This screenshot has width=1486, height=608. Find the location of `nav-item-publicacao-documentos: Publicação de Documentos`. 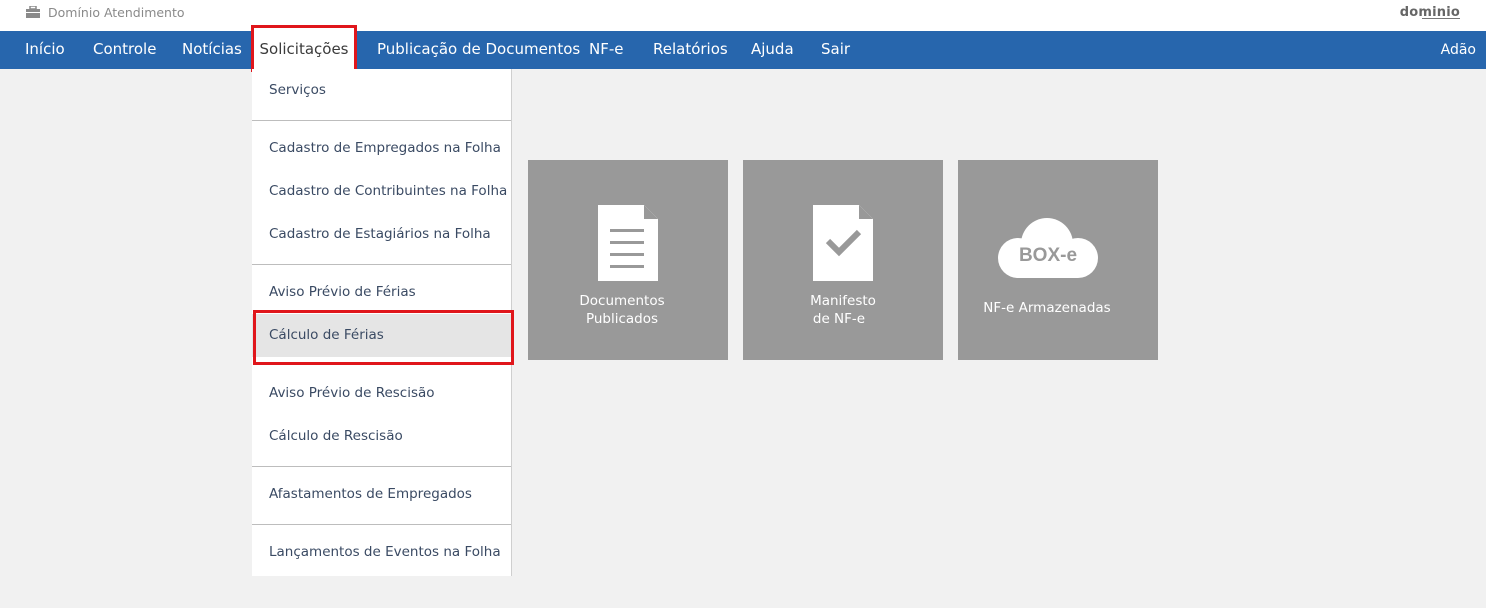

nav-item-publicacao-documentos: Publicação de Documentos is located at coordinates (478, 50).